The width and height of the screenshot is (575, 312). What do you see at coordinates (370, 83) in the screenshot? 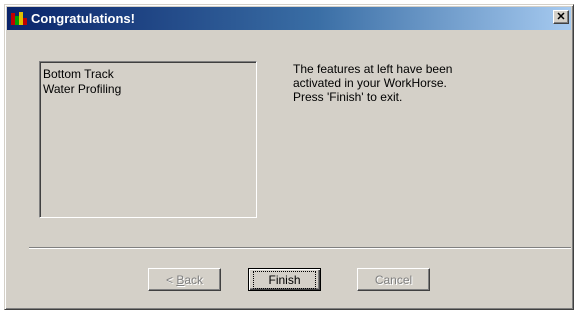
I see `message-line: activated in your WorkHorse.` at bounding box center [370, 83].